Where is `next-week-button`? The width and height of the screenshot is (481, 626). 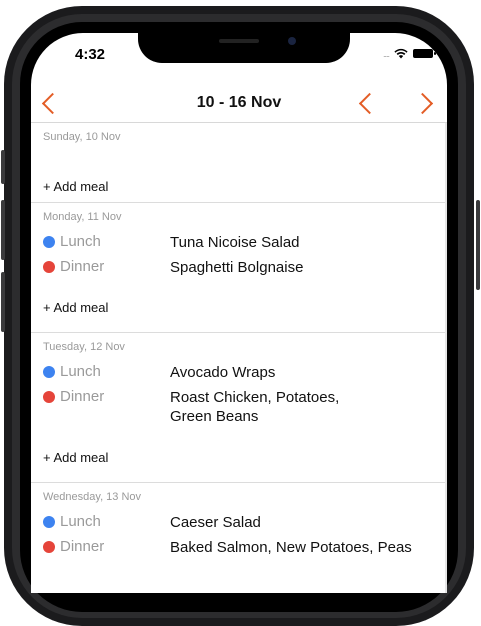
next-week-button is located at coordinates (422, 102).